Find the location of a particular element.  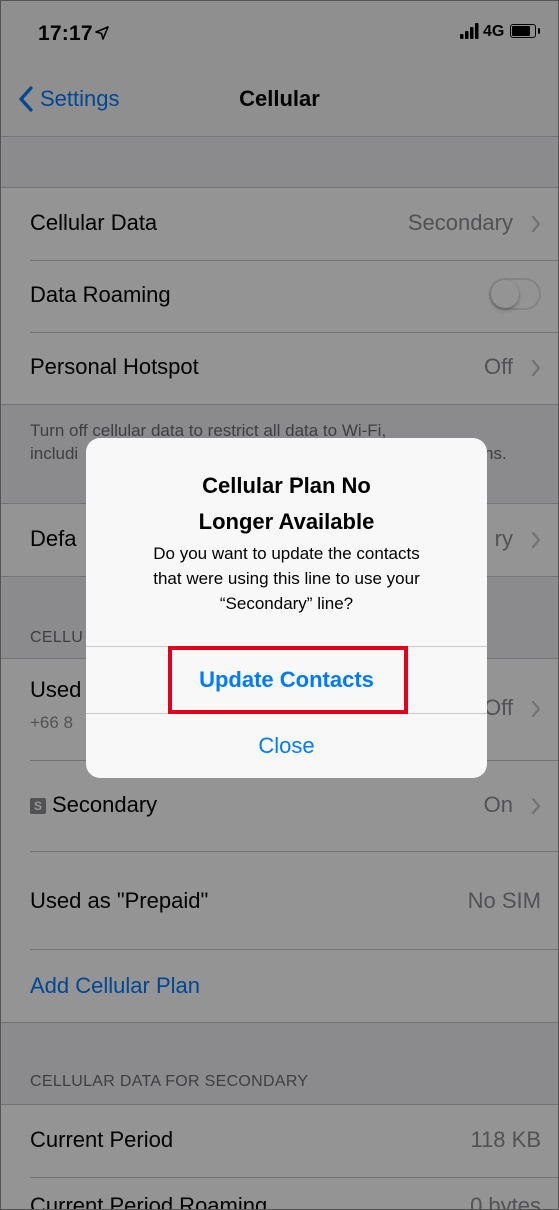

close-label: Close is located at coordinates (286, 745).